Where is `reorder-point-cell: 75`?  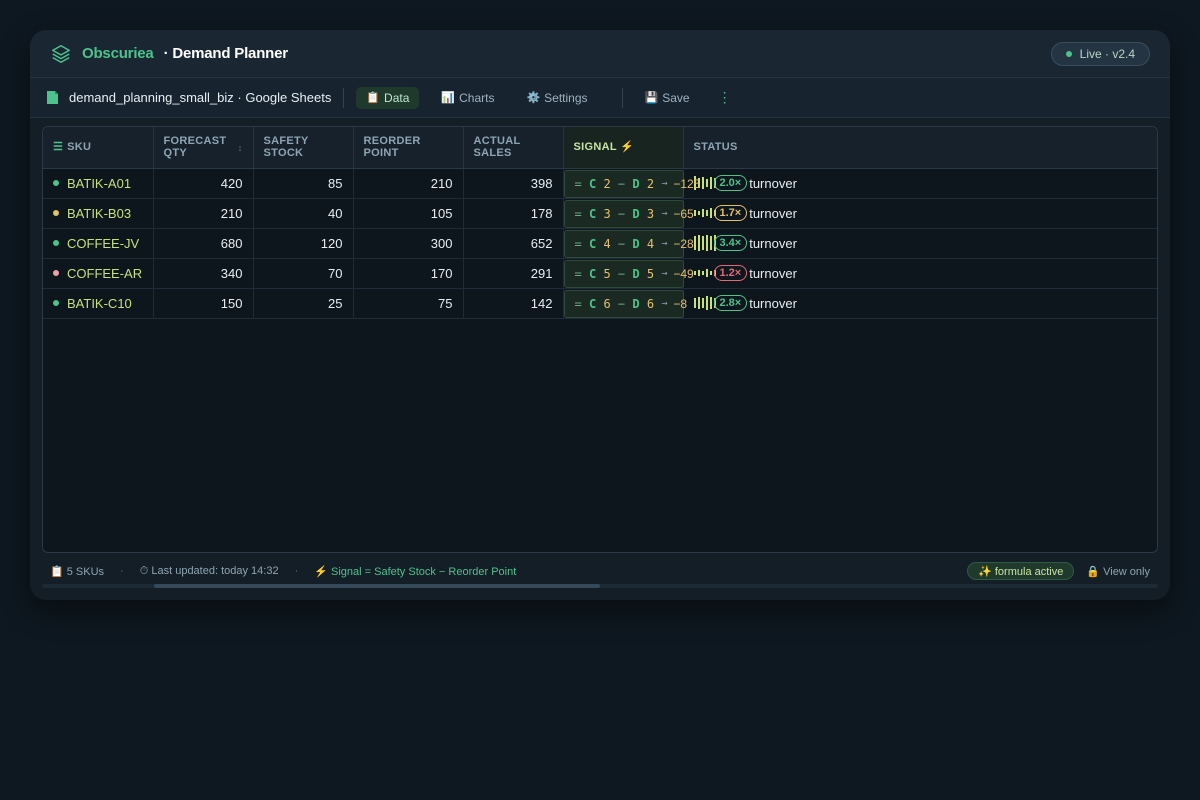 reorder-point-cell: 75 is located at coordinates (408, 303).